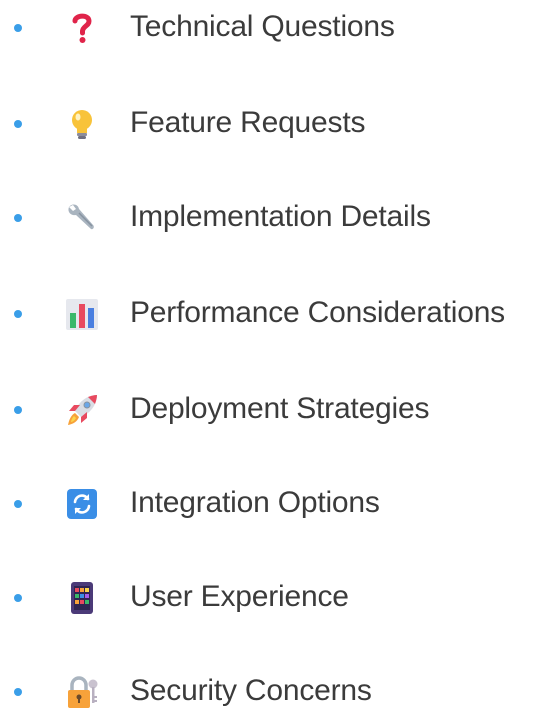 The width and height of the screenshot is (545, 722). Describe the element at coordinates (251, 690) in the screenshot. I see `list-item-label: Security Concerns` at that location.